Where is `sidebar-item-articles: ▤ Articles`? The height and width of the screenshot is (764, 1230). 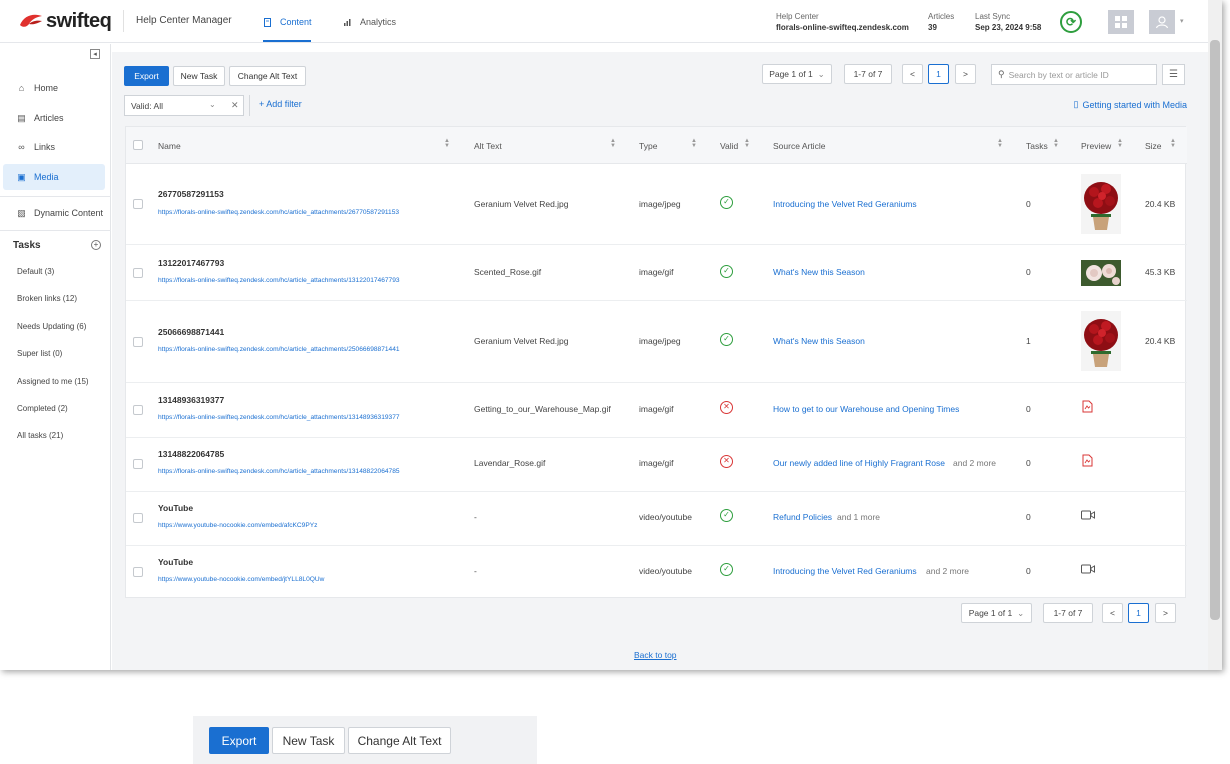 sidebar-item-articles: ▤ Articles is located at coordinates (53, 118).